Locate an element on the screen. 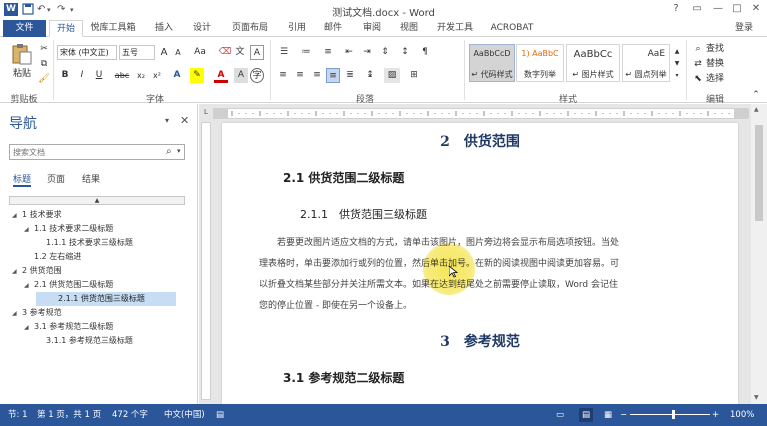  heading-2-reference-specs: 3.1 参考规范二级标题 is located at coordinates (343, 377).